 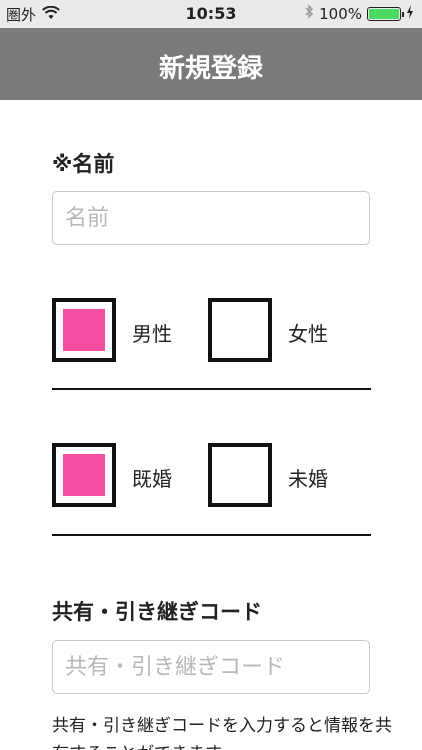 What do you see at coordinates (340, 13) in the screenshot?
I see `battery-percent: 100%` at bounding box center [340, 13].